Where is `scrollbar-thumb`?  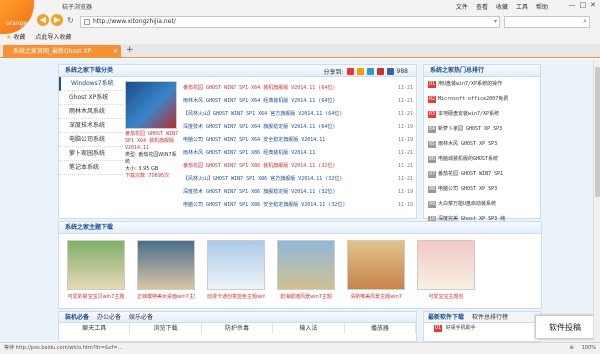
scrollbar-thumb is located at coordinates (597, 132).